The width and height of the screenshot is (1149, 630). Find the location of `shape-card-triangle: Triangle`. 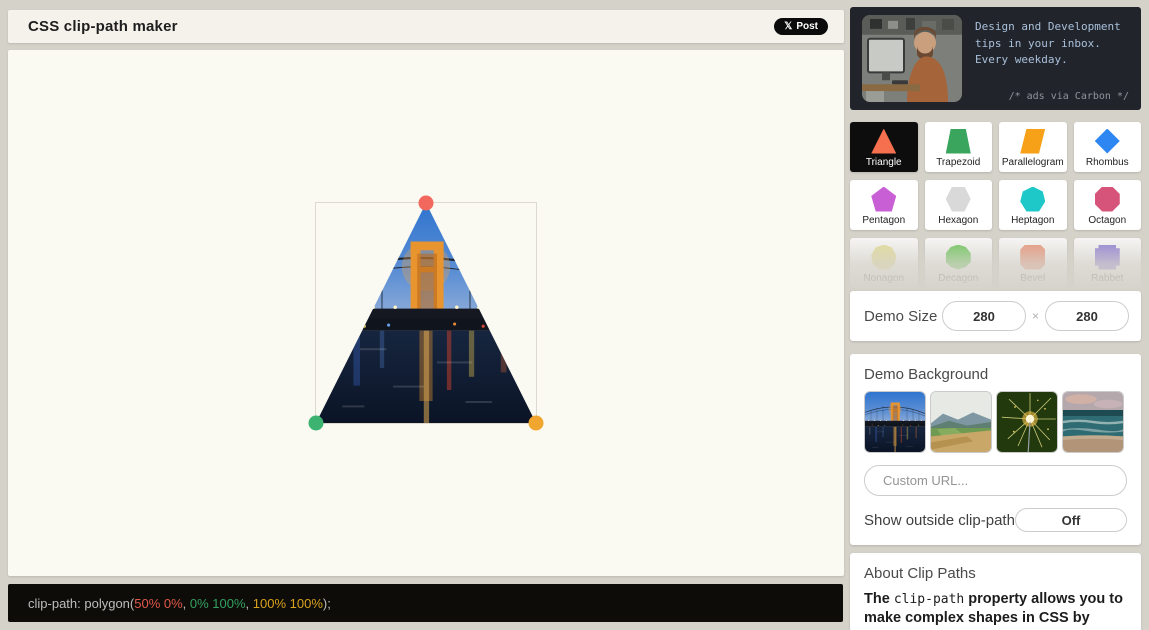

shape-card-triangle: Triangle is located at coordinates (884, 147).